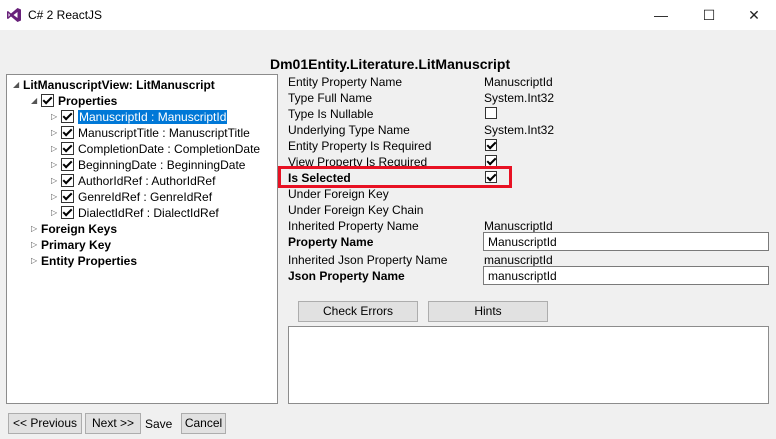 This screenshot has height=439, width=776. I want to click on visual-studio-icon, so click(14, 15).